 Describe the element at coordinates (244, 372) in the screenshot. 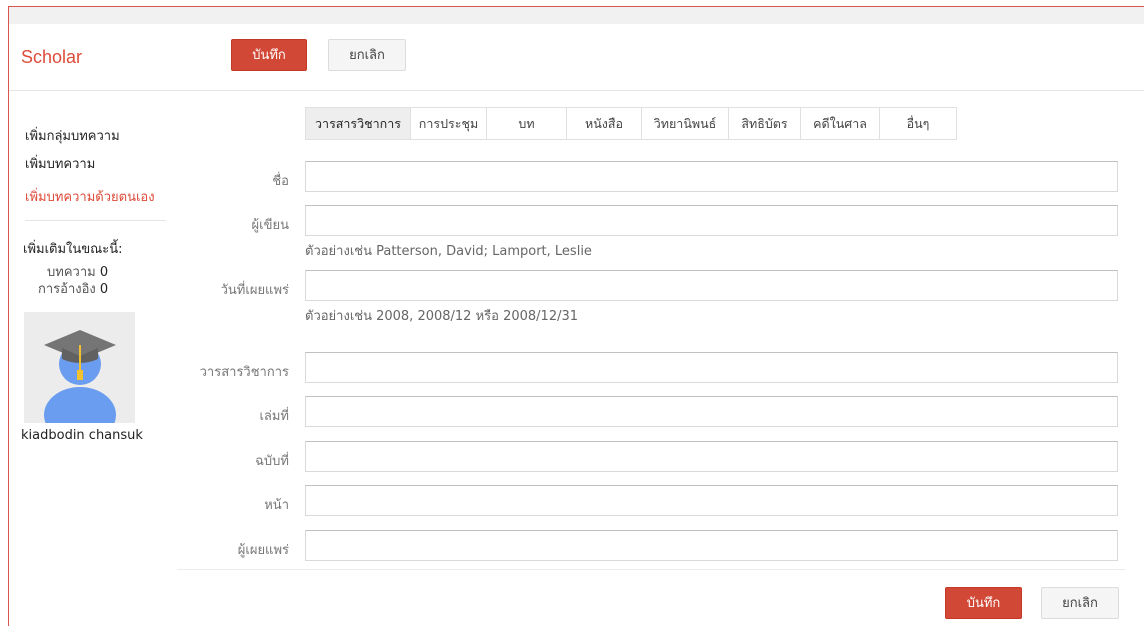

I see `journal-label: วารสารวิชาการ` at that location.